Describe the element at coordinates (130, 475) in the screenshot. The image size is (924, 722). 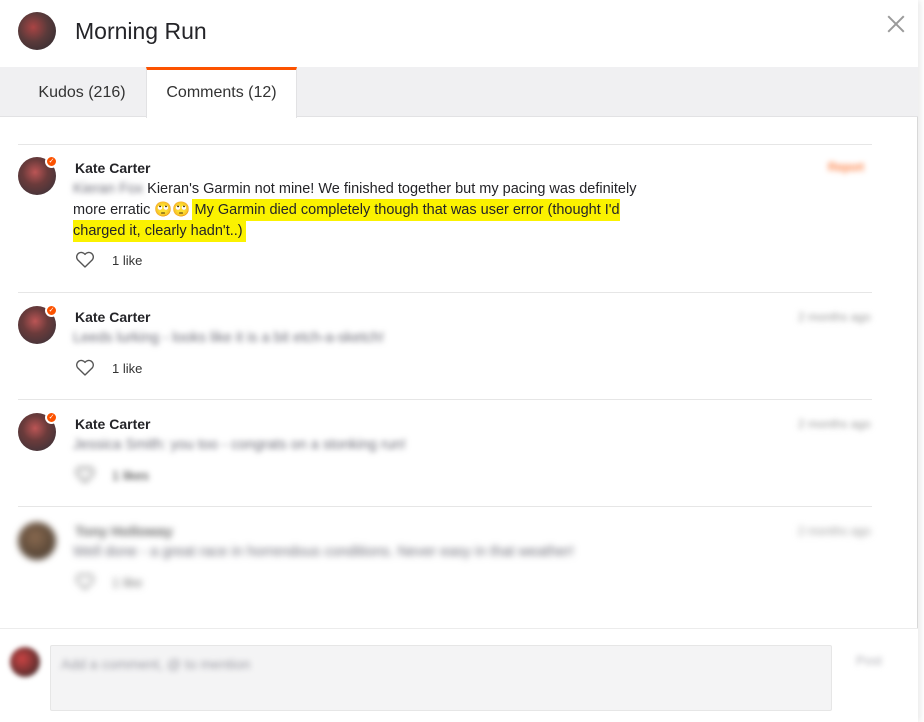
I see `like-count: 1 likes` at that location.